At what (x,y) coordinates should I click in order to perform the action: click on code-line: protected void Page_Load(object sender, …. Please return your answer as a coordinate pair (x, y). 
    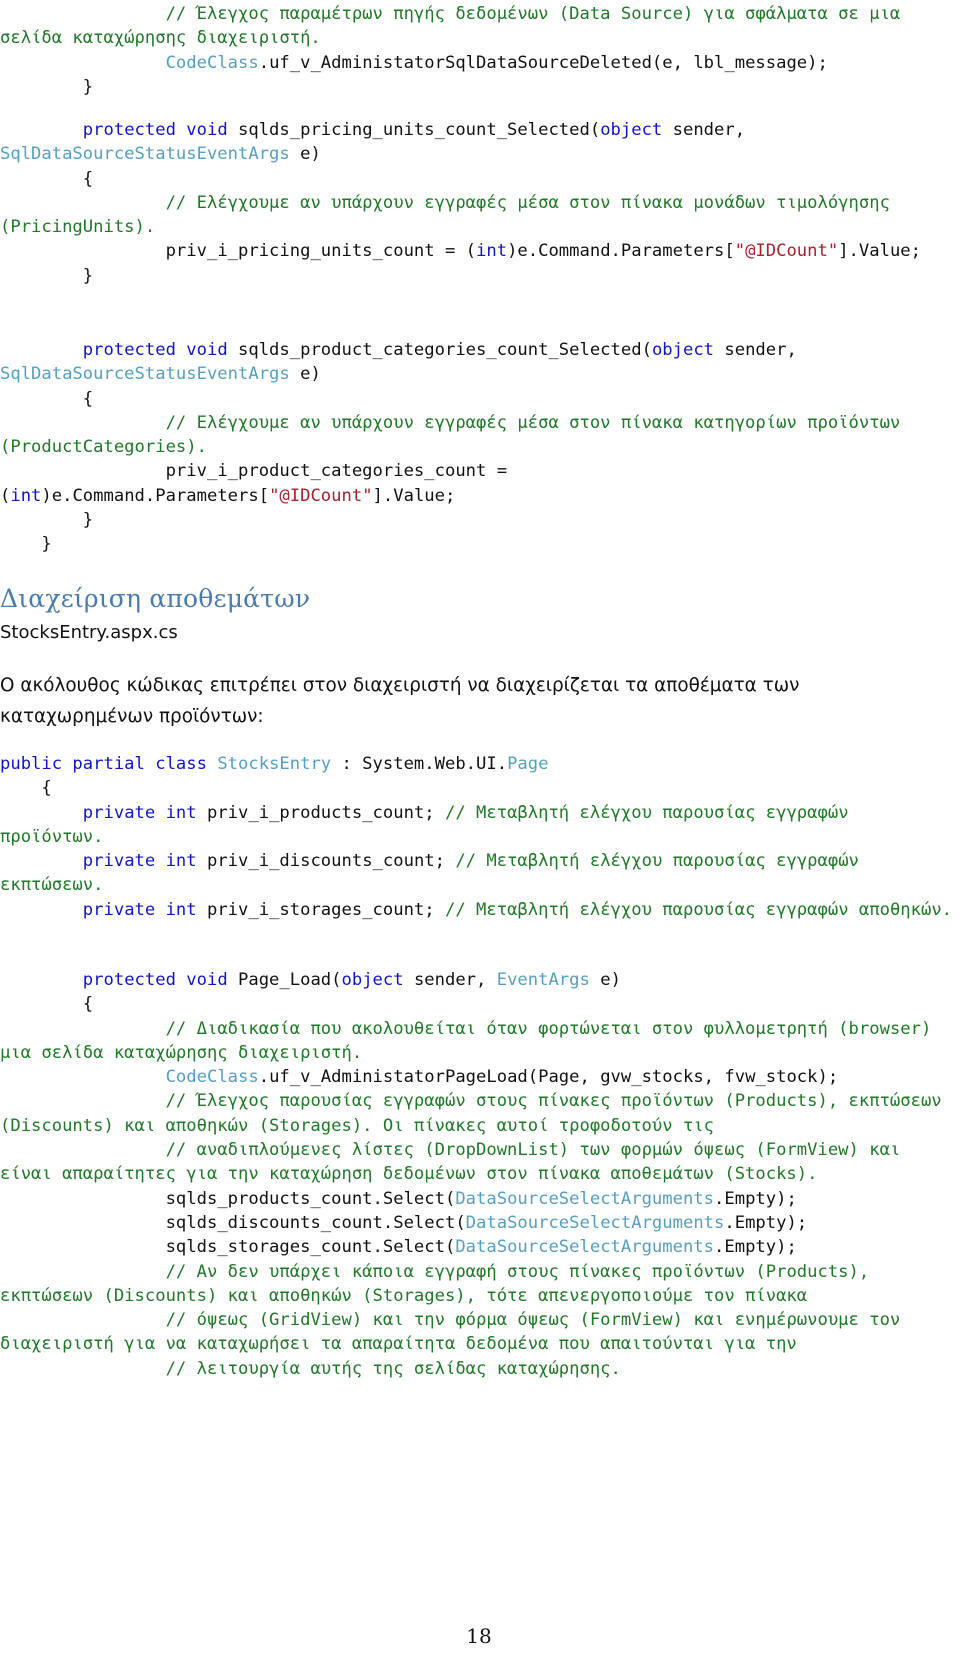
    Looking at the image, I should click on (479, 980).